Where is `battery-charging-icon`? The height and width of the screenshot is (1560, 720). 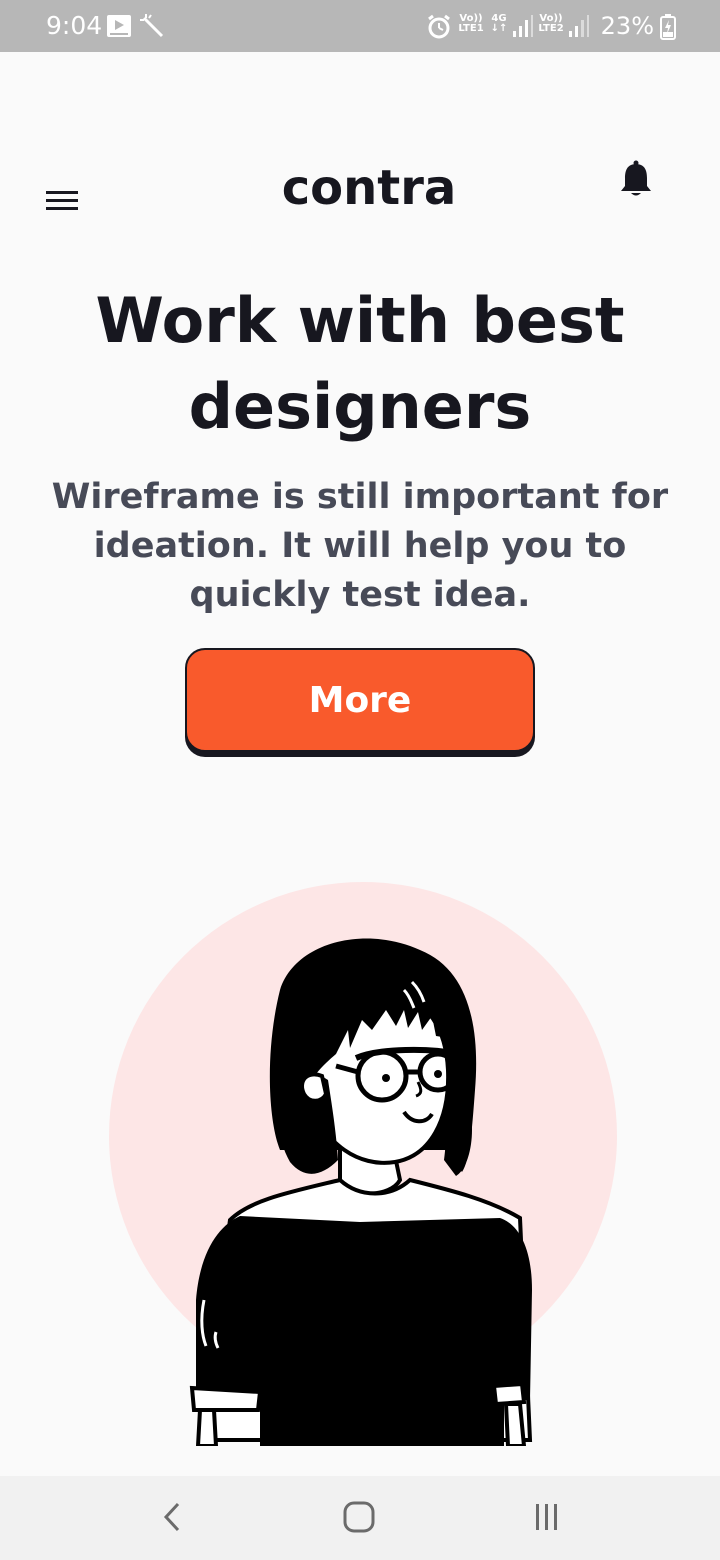
battery-charging-icon is located at coordinates (668, 27).